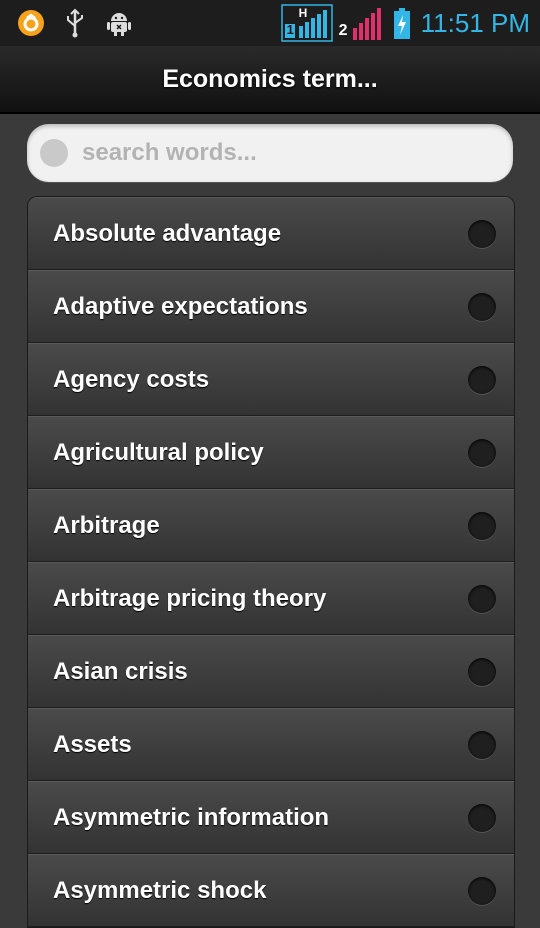  I want to click on list-item: Agricultural policy, so click(271, 452).